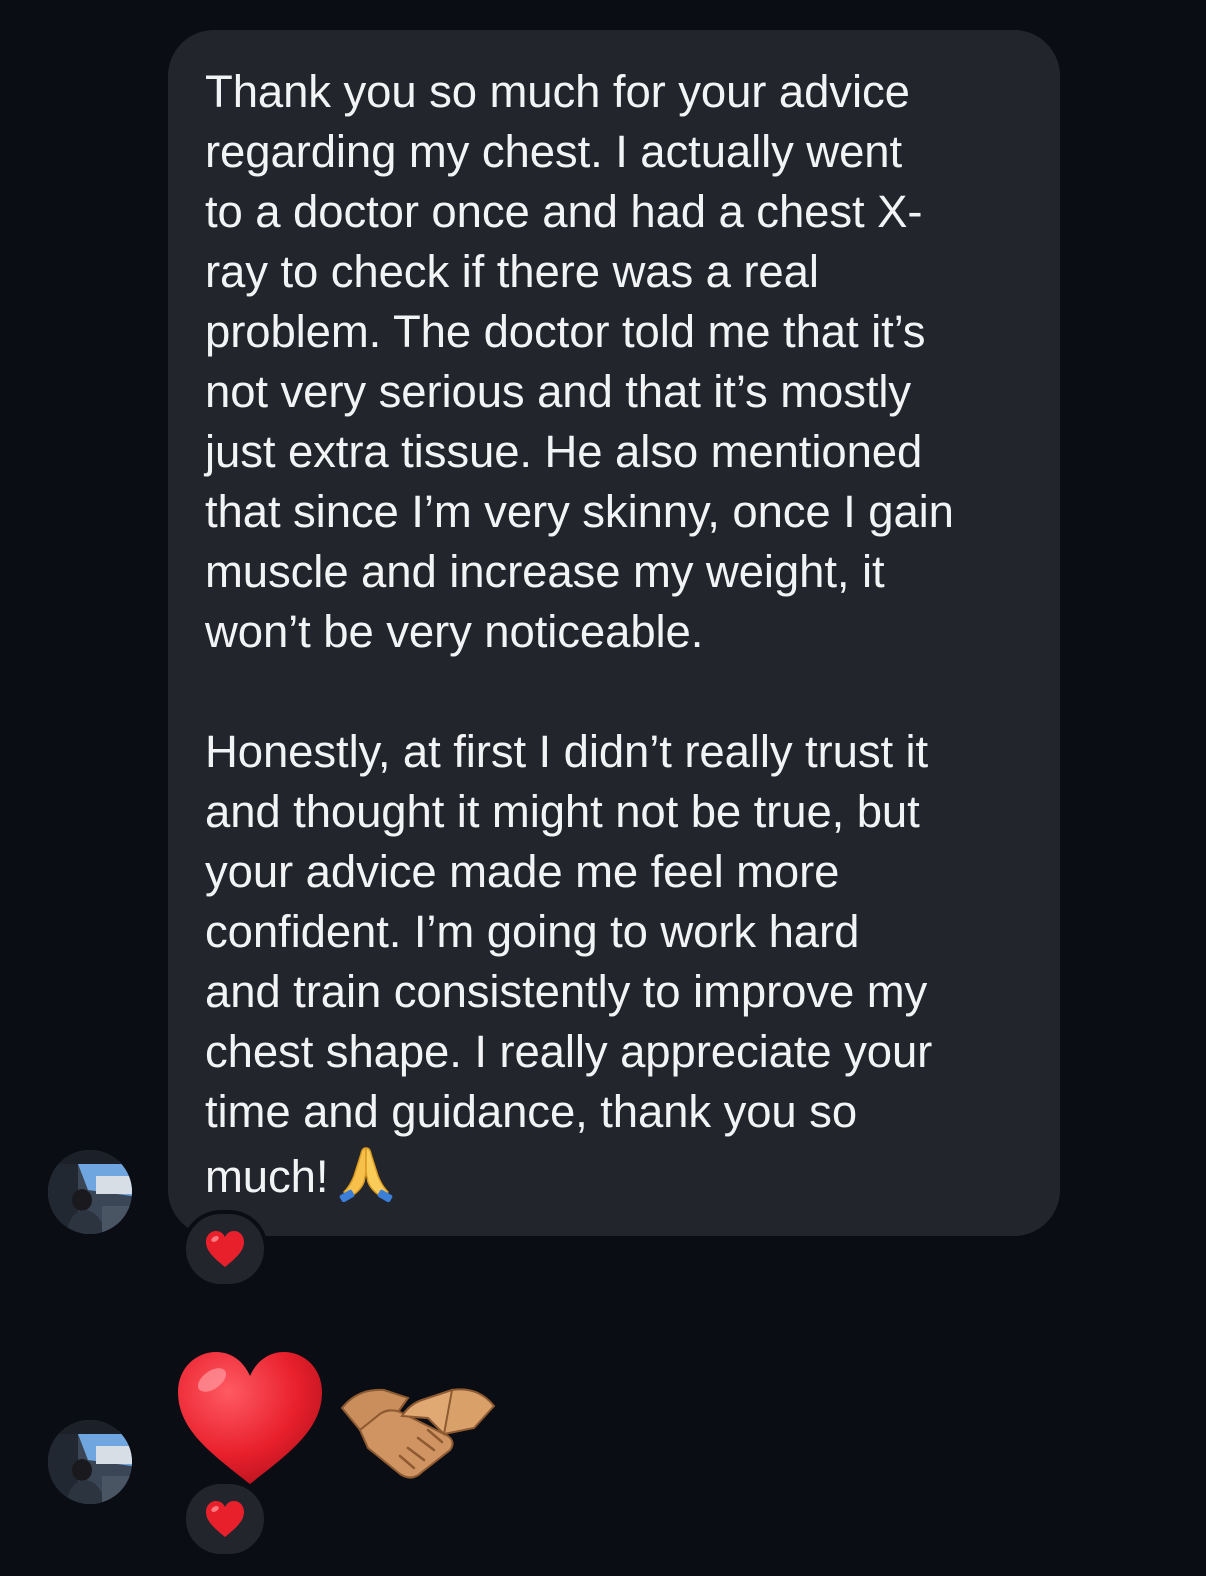  I want to click on message-line: problem. The doctor told me that it’s, so click(565, 331).